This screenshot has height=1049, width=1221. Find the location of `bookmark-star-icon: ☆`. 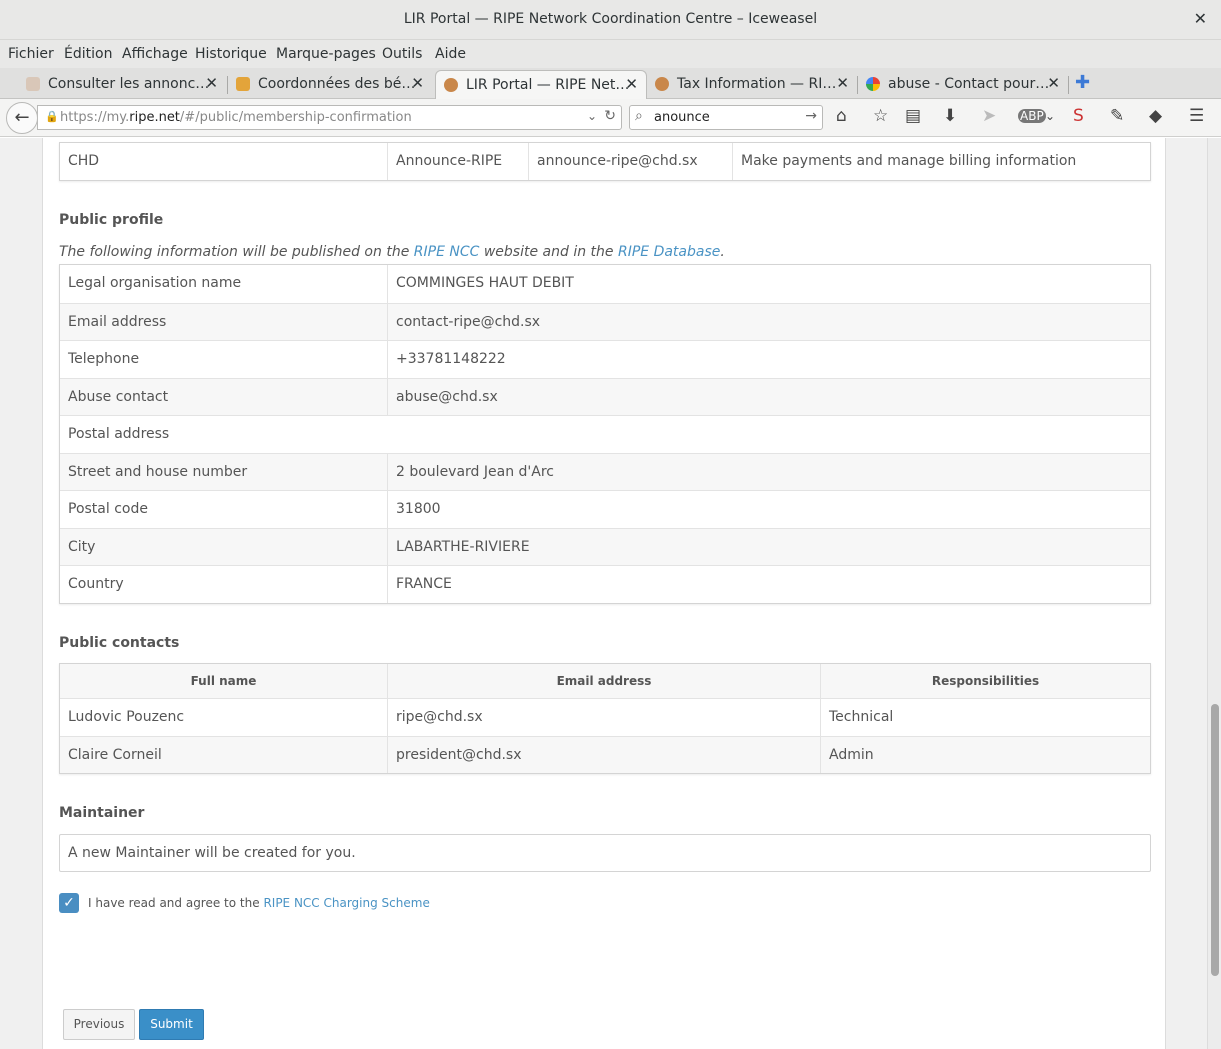

bookmark-star-icon: ☆ is located at coordinates (880, 116).